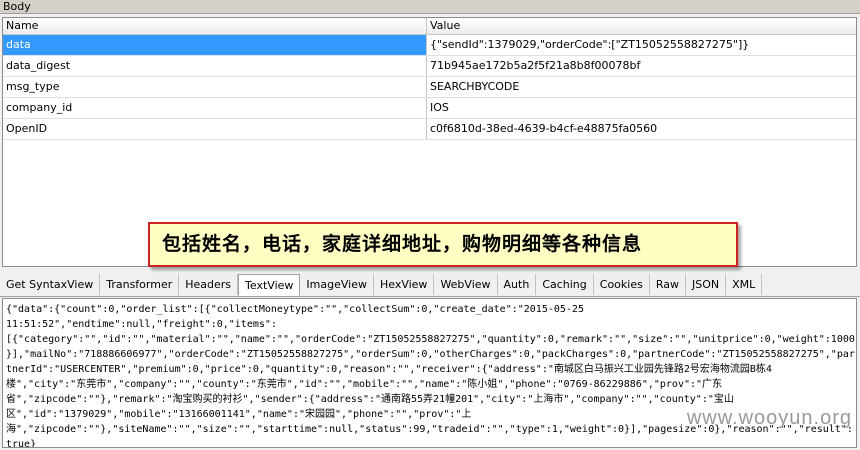 The width and height of the screenshot is (860, 450). Describe the element at coordinates (430, 7) in the screenshot. I see `body-section-title: Body` at that location.